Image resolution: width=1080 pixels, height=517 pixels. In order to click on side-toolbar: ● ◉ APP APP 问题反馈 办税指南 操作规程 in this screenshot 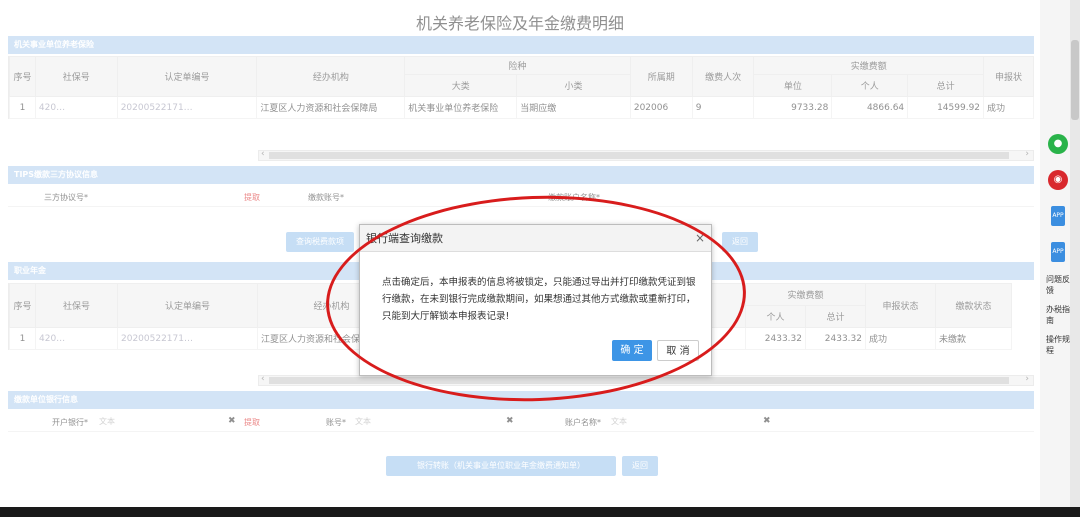, I will do `click(1059, 247)`.